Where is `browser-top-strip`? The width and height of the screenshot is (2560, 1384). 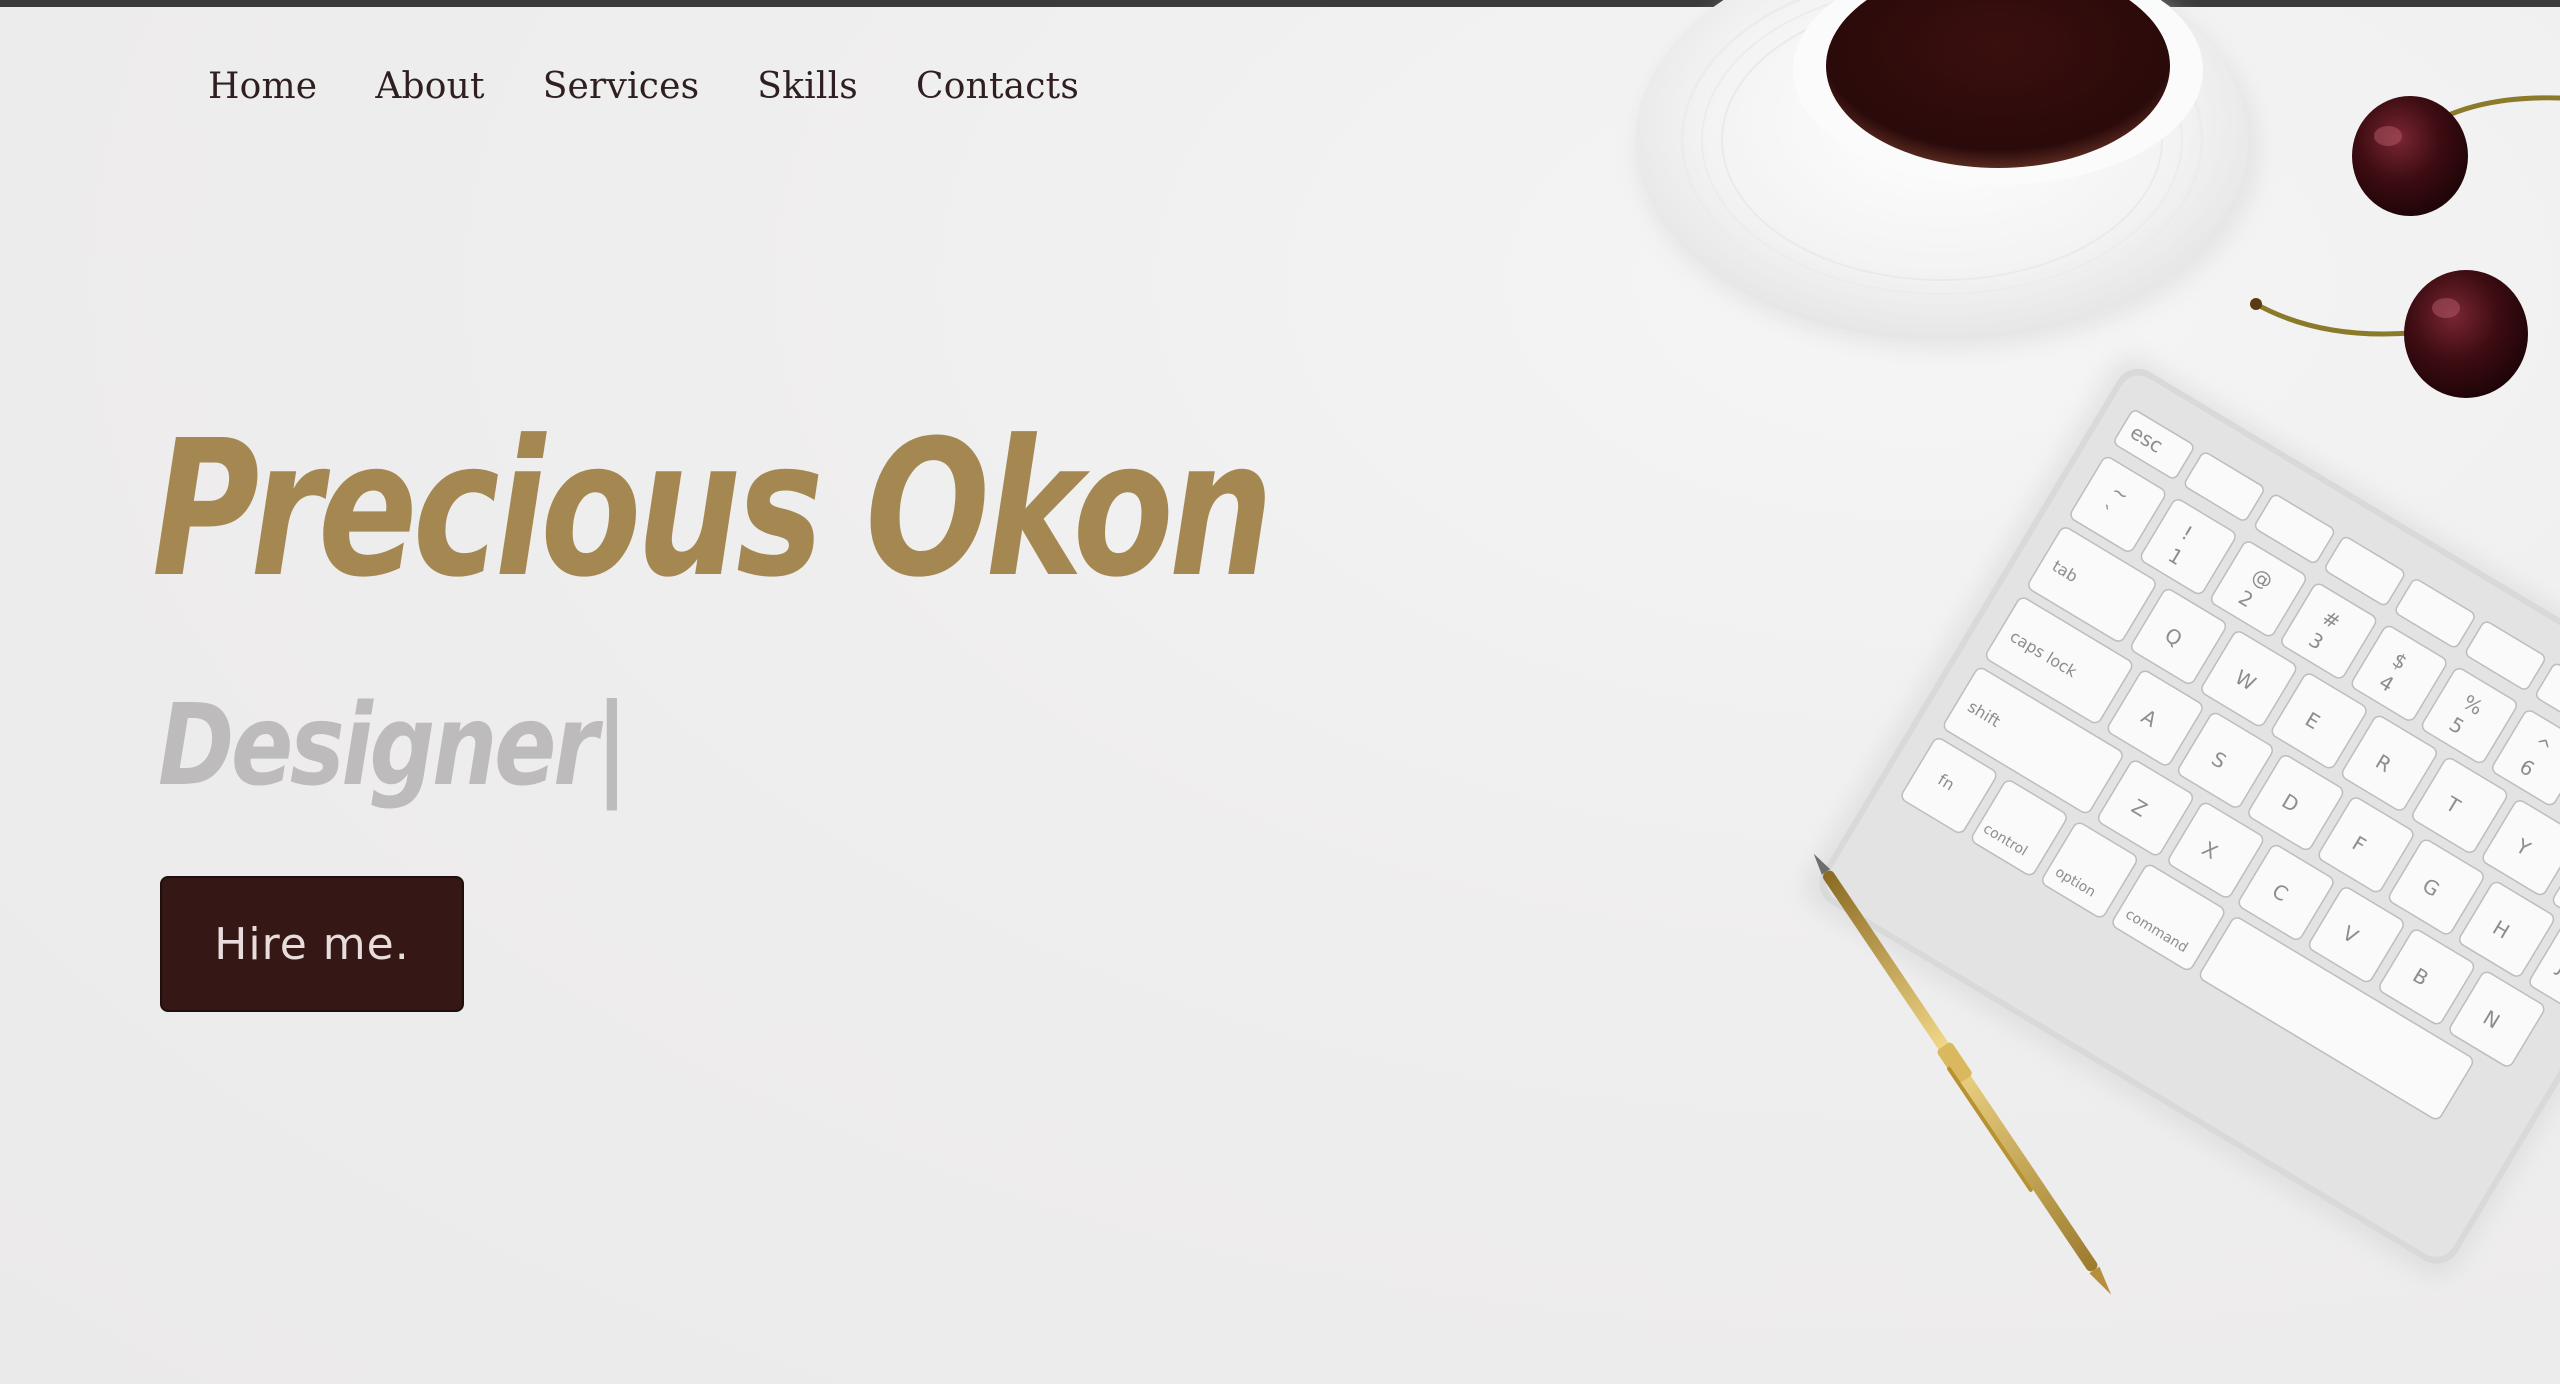 browser-top-strip is located at coordinates (1280, 3).